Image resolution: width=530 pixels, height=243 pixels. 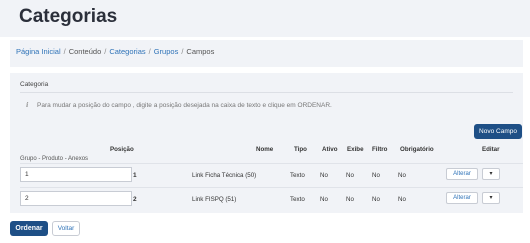 What do you see at coordinates (380, 149) in the screenshot?
I see `header-filter: Filtro` at bounding box center [380, 149].